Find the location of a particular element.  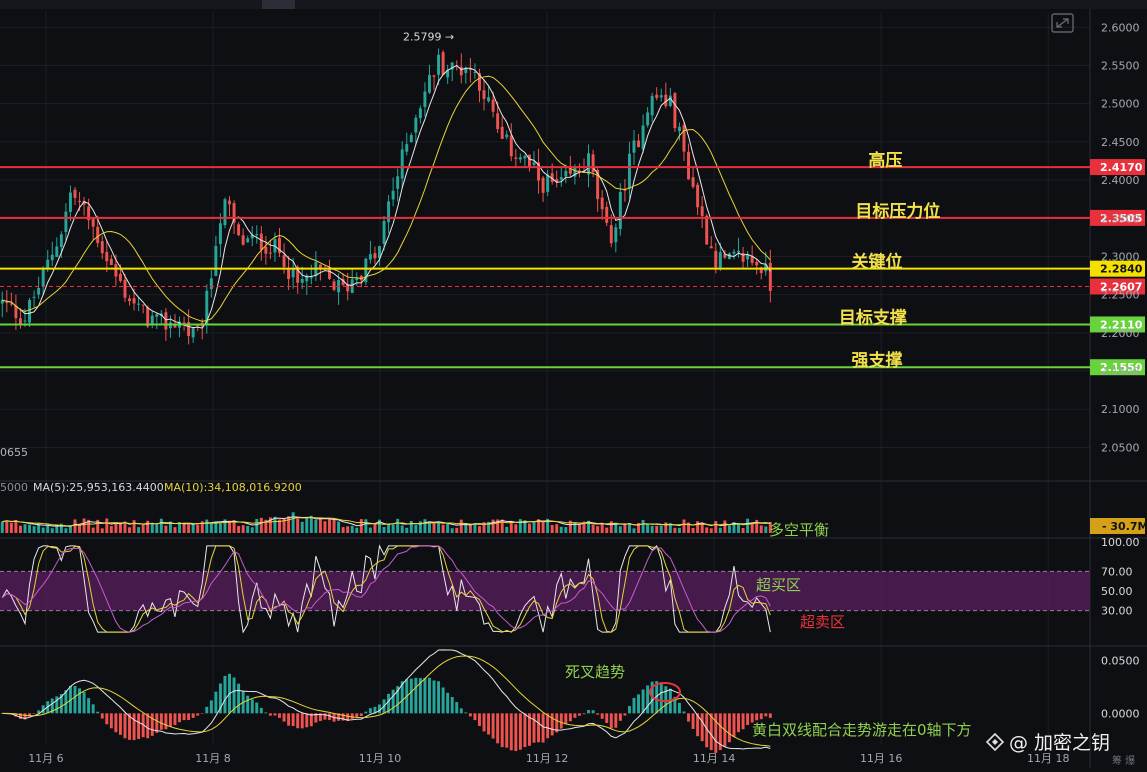

toolbar-tab is located at coordinates (278, 4).